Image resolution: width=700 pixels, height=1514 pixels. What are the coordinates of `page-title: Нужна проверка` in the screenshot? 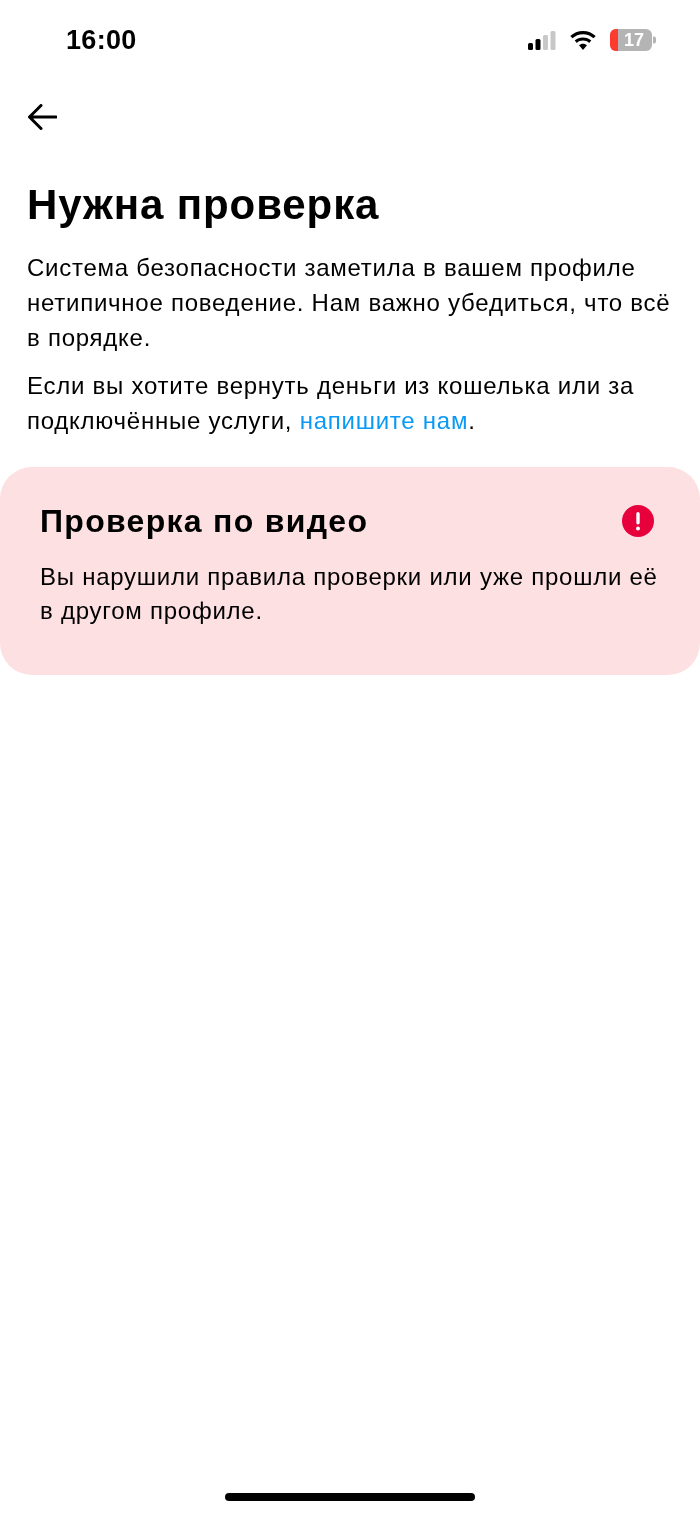 It's located at (204, 205).